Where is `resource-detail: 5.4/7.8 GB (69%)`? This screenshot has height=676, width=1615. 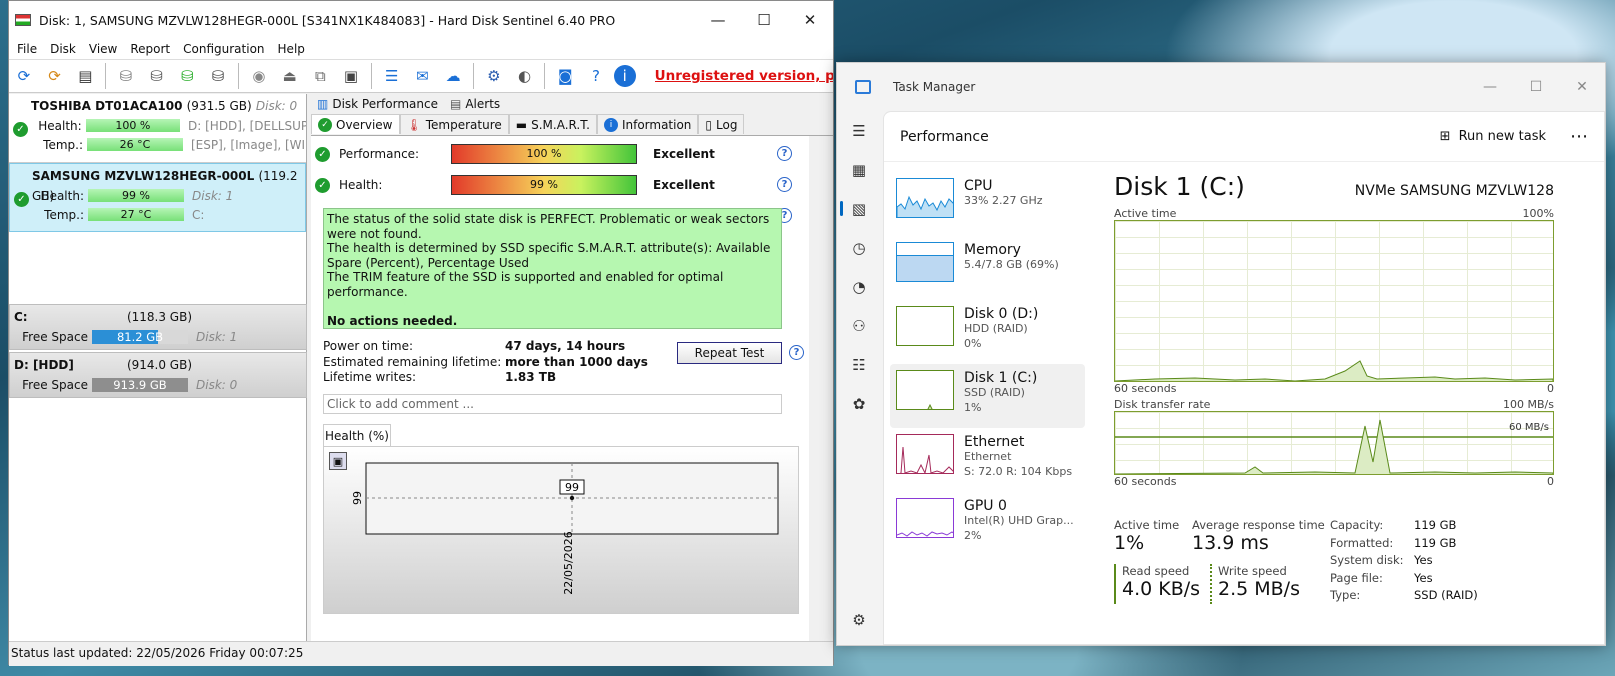
resource-detail: 5.4/7.8 GB (69%) is located at coordinates (1011, 264).